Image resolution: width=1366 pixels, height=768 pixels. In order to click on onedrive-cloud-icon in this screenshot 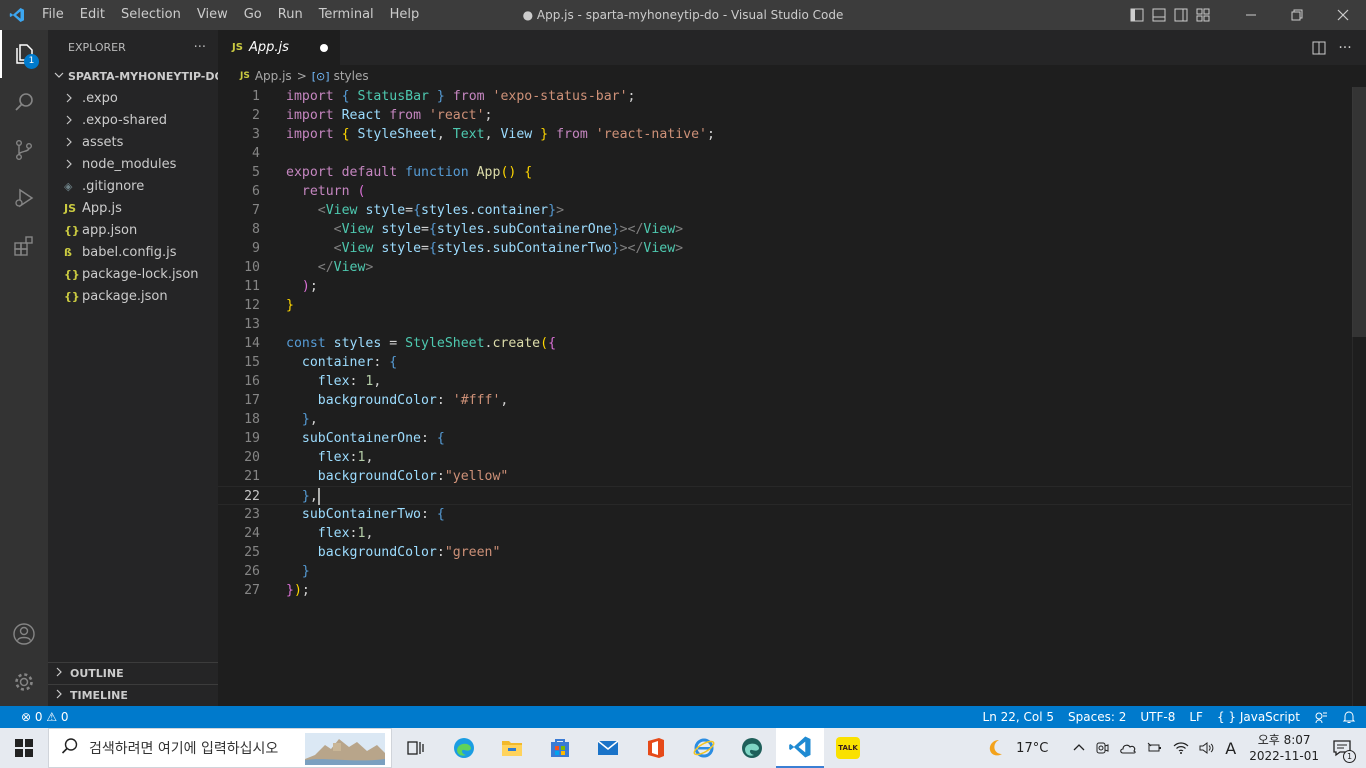, I will do `click(1128, 748)`.